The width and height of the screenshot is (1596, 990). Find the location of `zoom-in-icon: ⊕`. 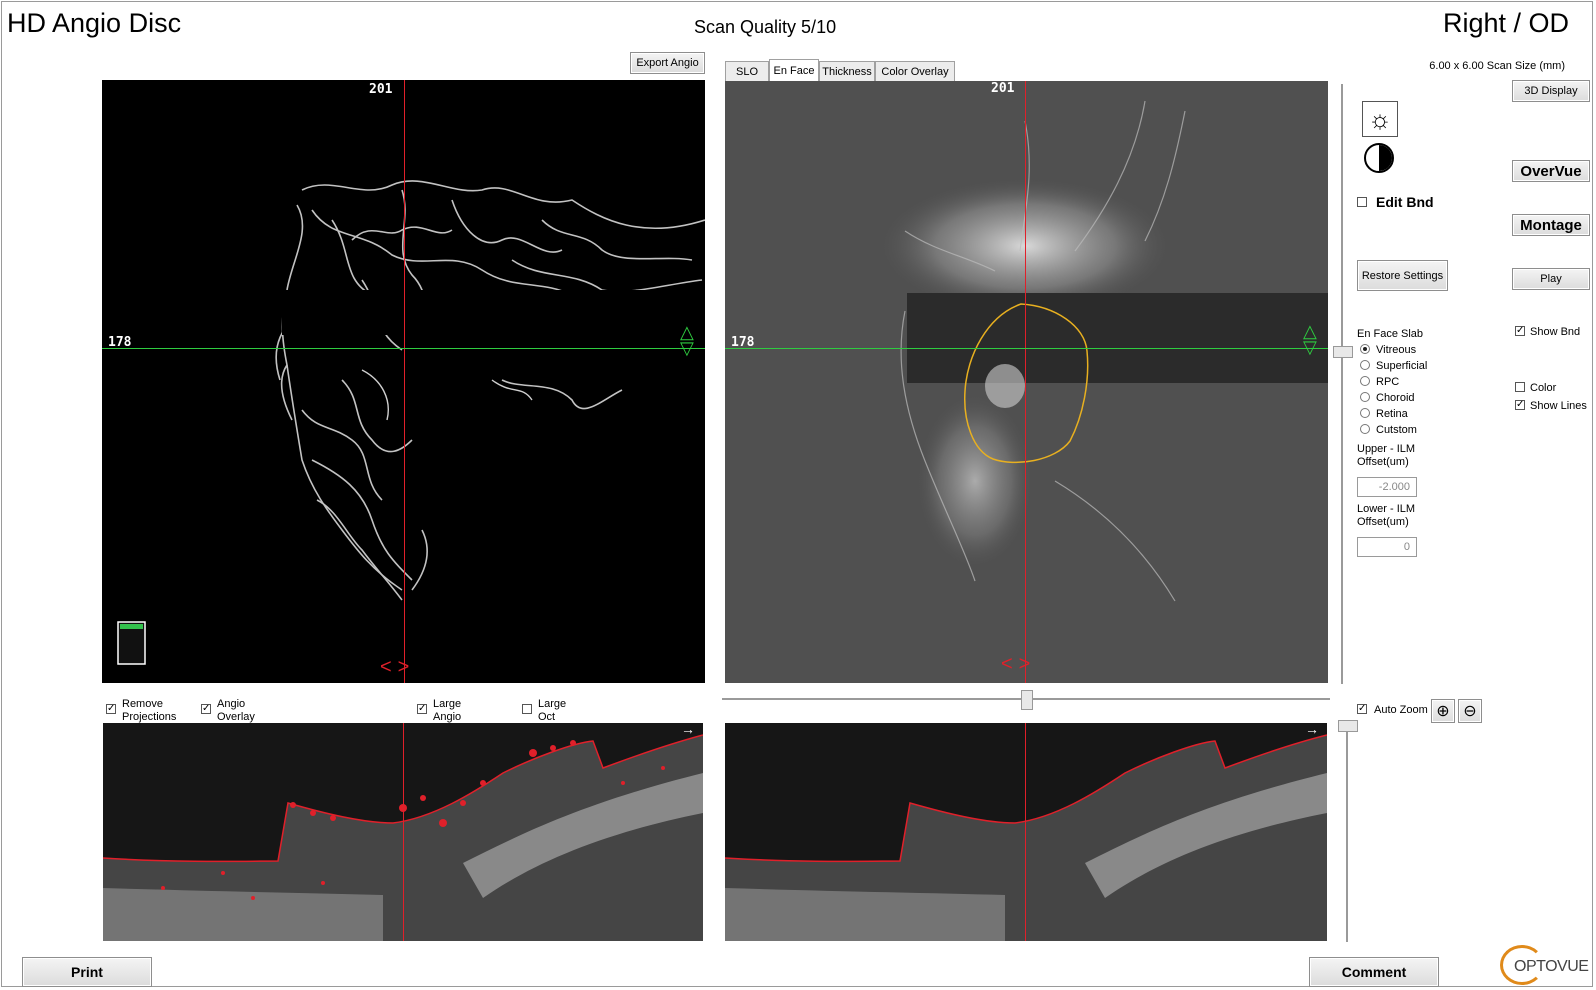

zoom-in-icon: ⊕ is located at coordinates (1443, 711).